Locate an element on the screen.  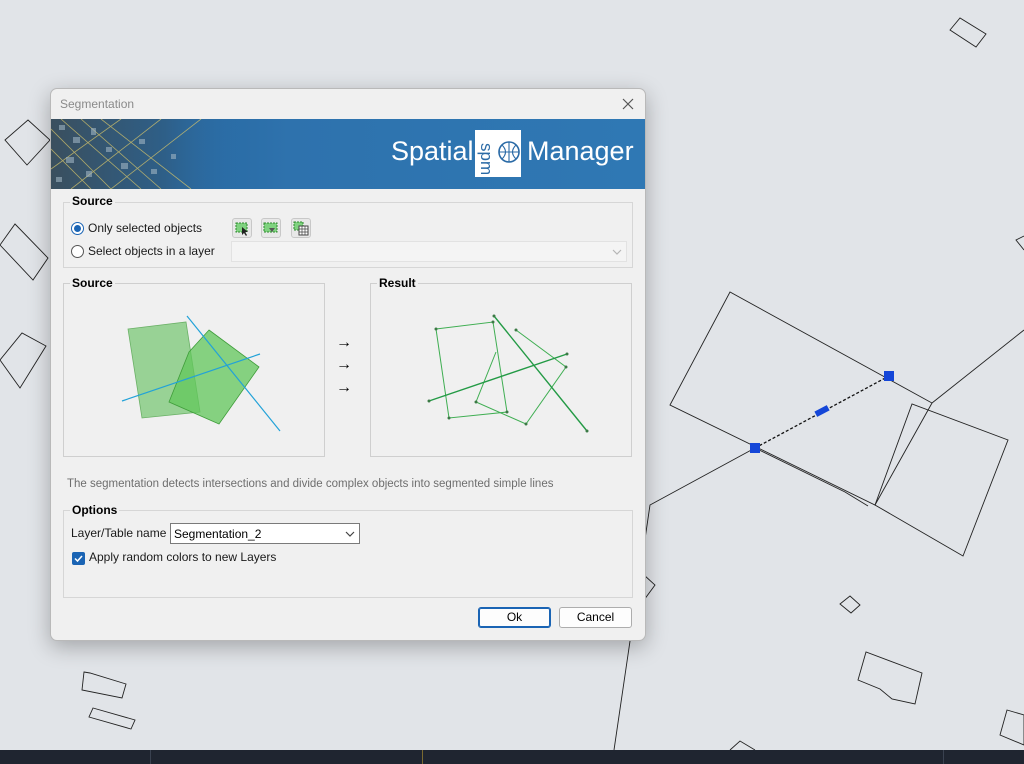
random-colors-checkbox is located at coordinates (78, 558).